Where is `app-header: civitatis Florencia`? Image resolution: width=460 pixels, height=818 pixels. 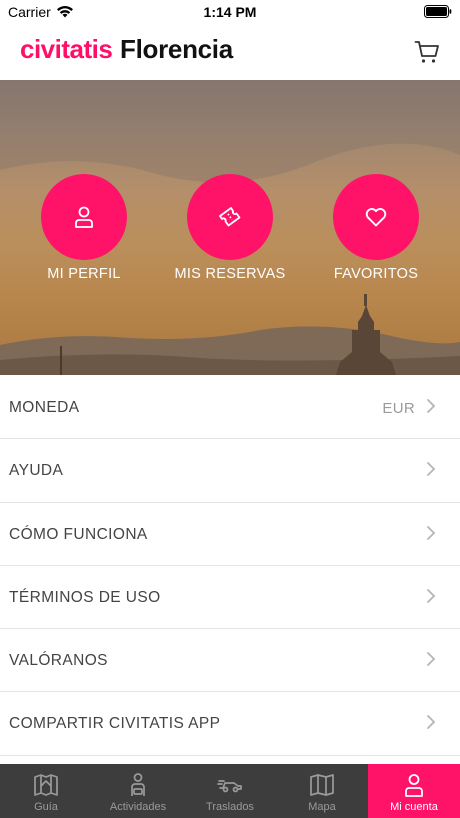 app-header: civitatis Florencia is located at coordinates (230, 53).